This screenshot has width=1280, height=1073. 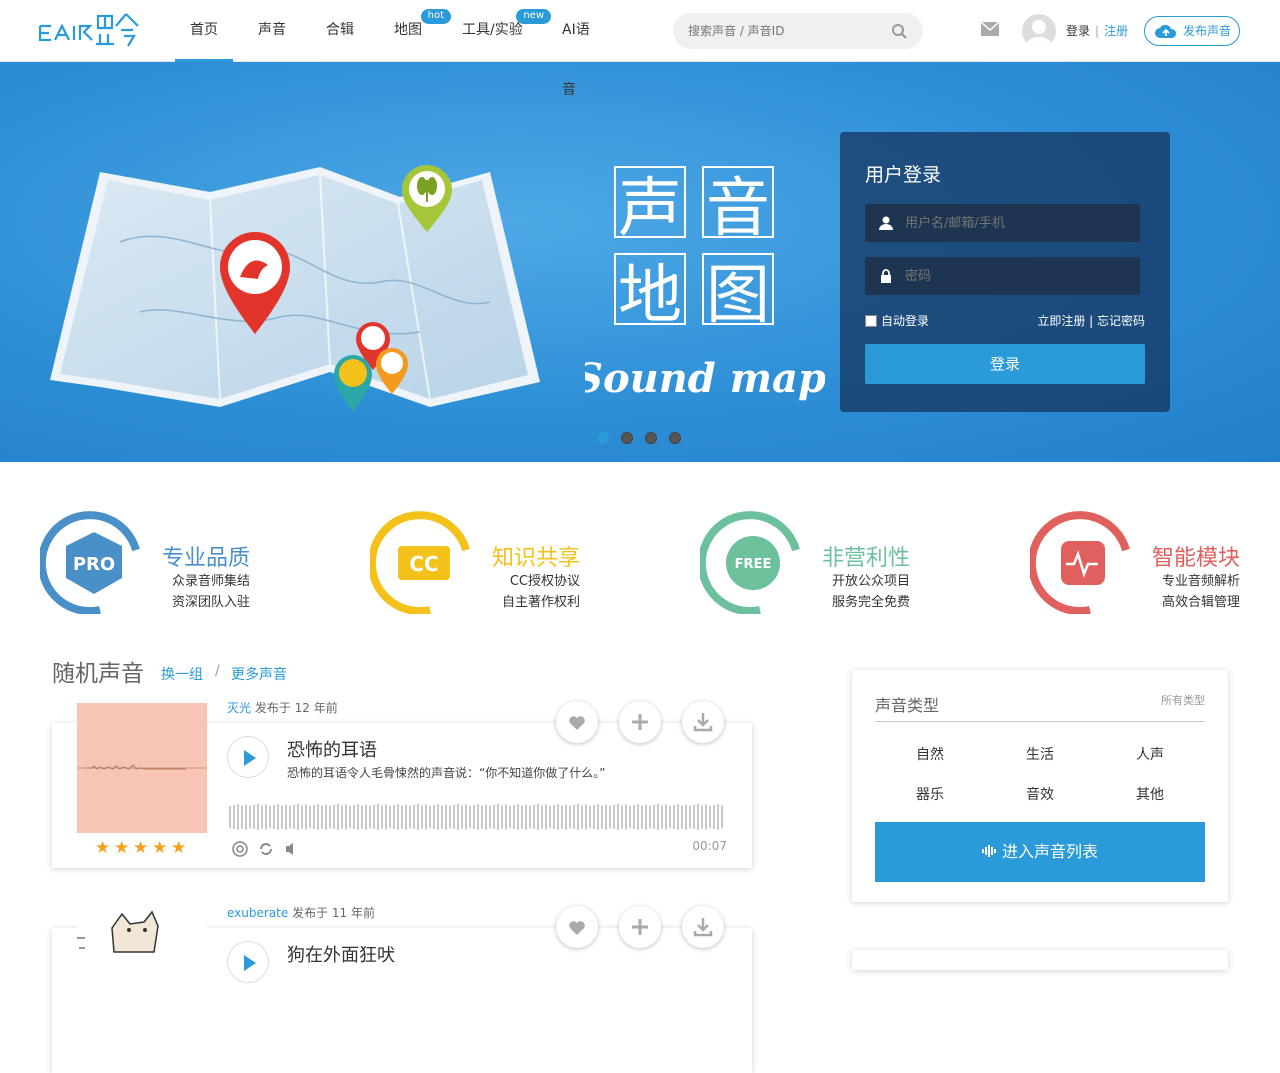 What do you see at coordinates (886, 223) in the screenshot?
I see `user-icon` at bounding box center [886, 223].